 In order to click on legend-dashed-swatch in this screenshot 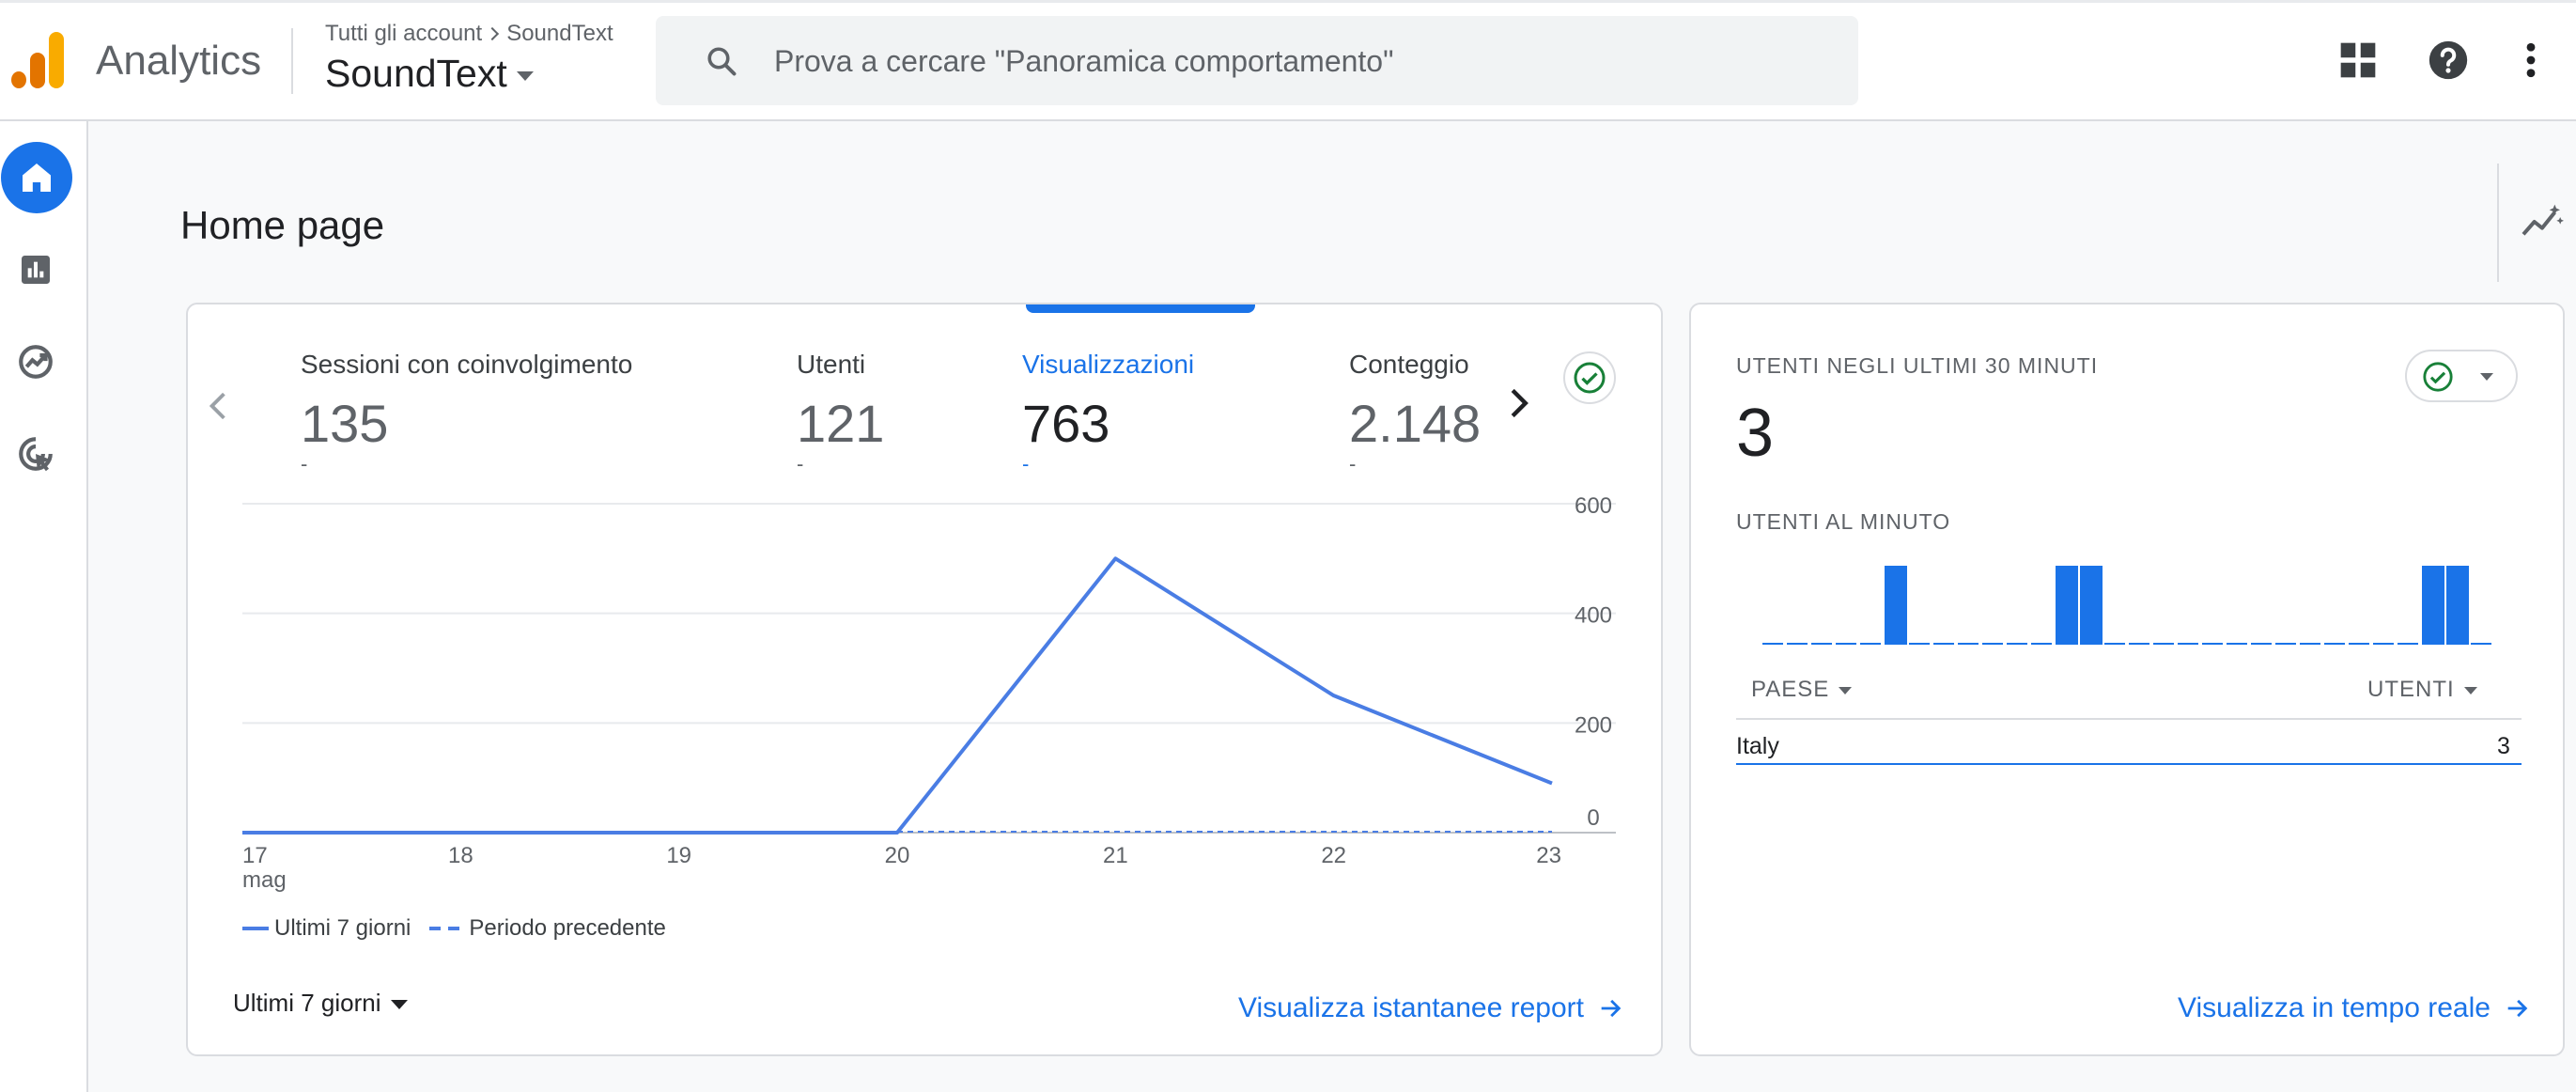, I will do `click(445, 928)`.